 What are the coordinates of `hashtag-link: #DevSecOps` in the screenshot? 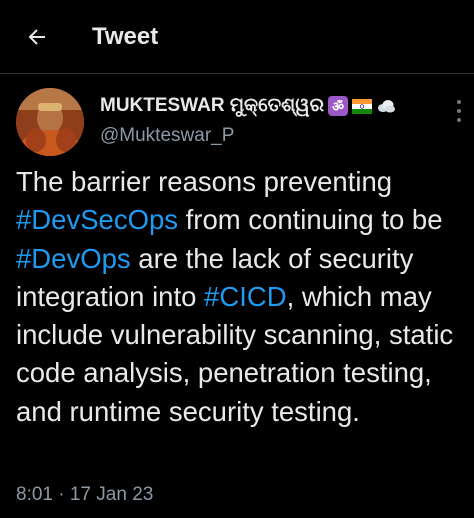 It's located at (97, 219).